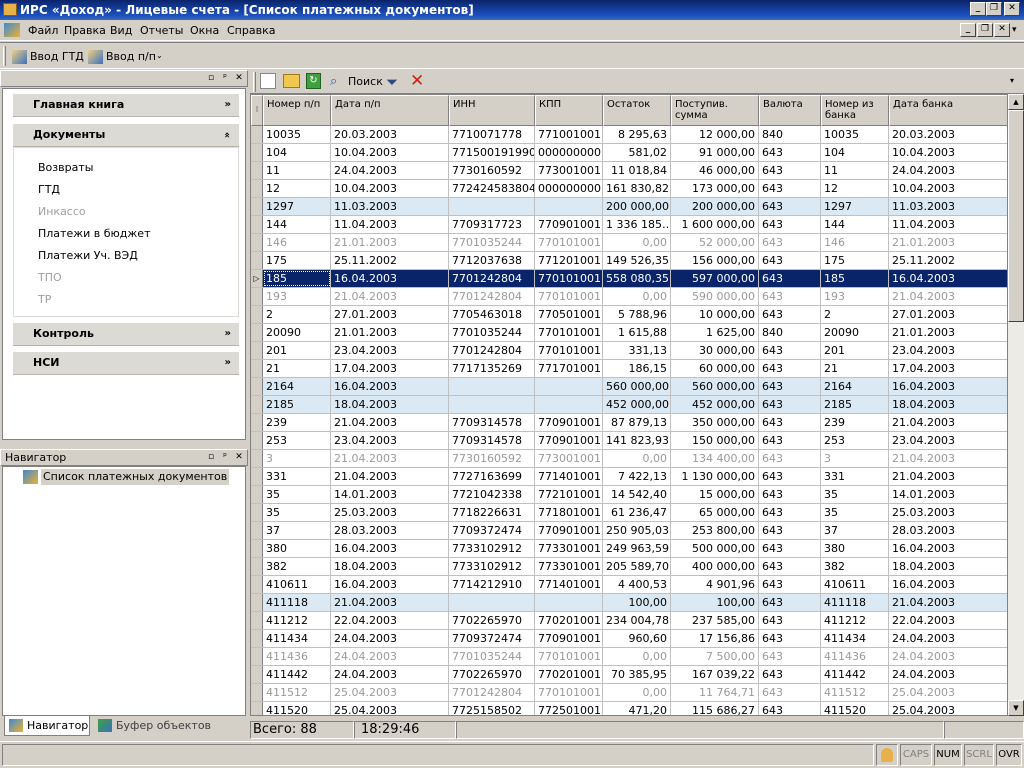 Image resolution: width=1024 pixels, height=768 pixels. I want to click on cell-received: 60 000,00, so click(715, 368).